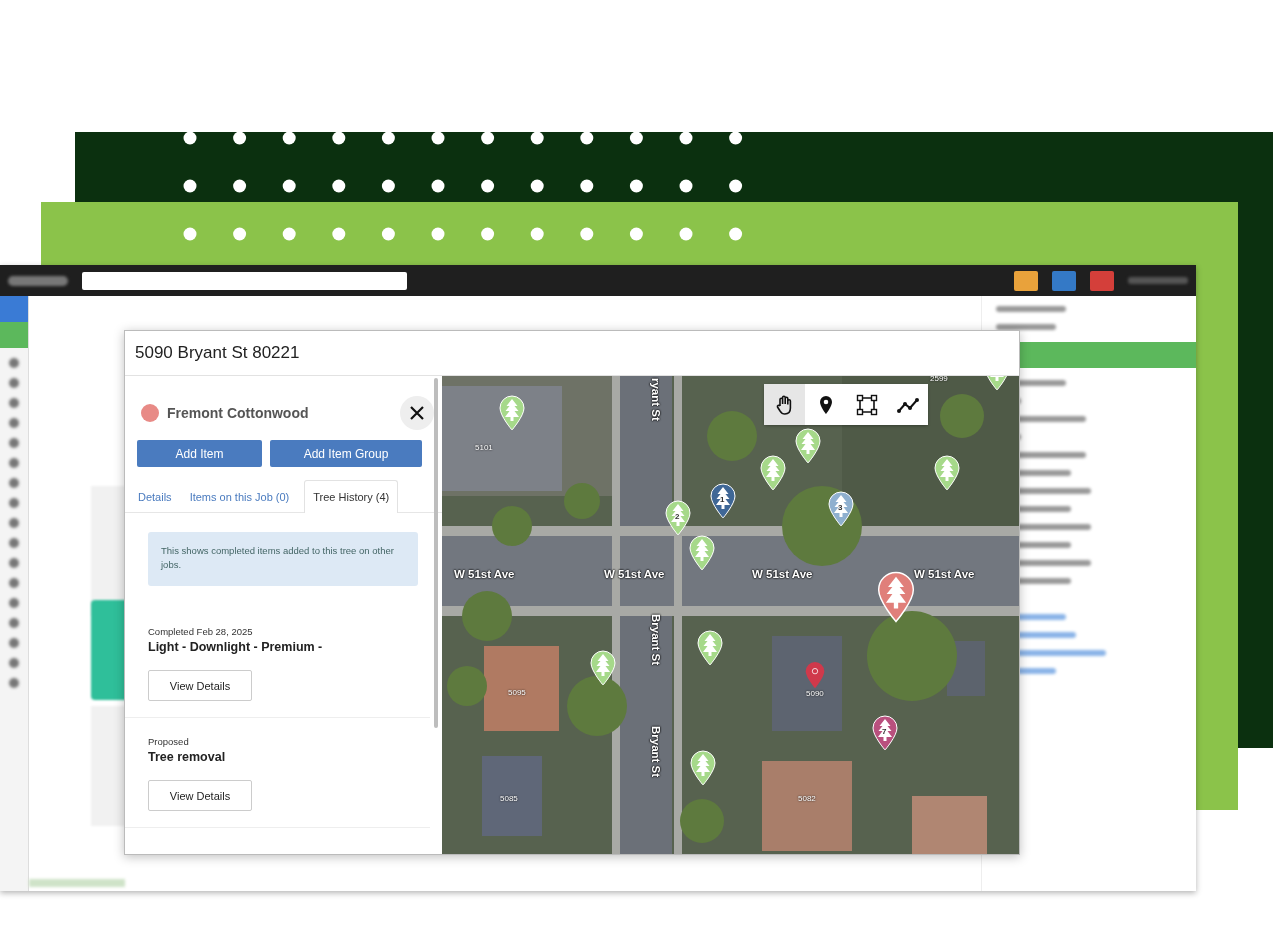 The image size is (1284, 926). Describe the element at coordinates (509, 798) in the screenshot. I see `house-number: 5085` at that location.